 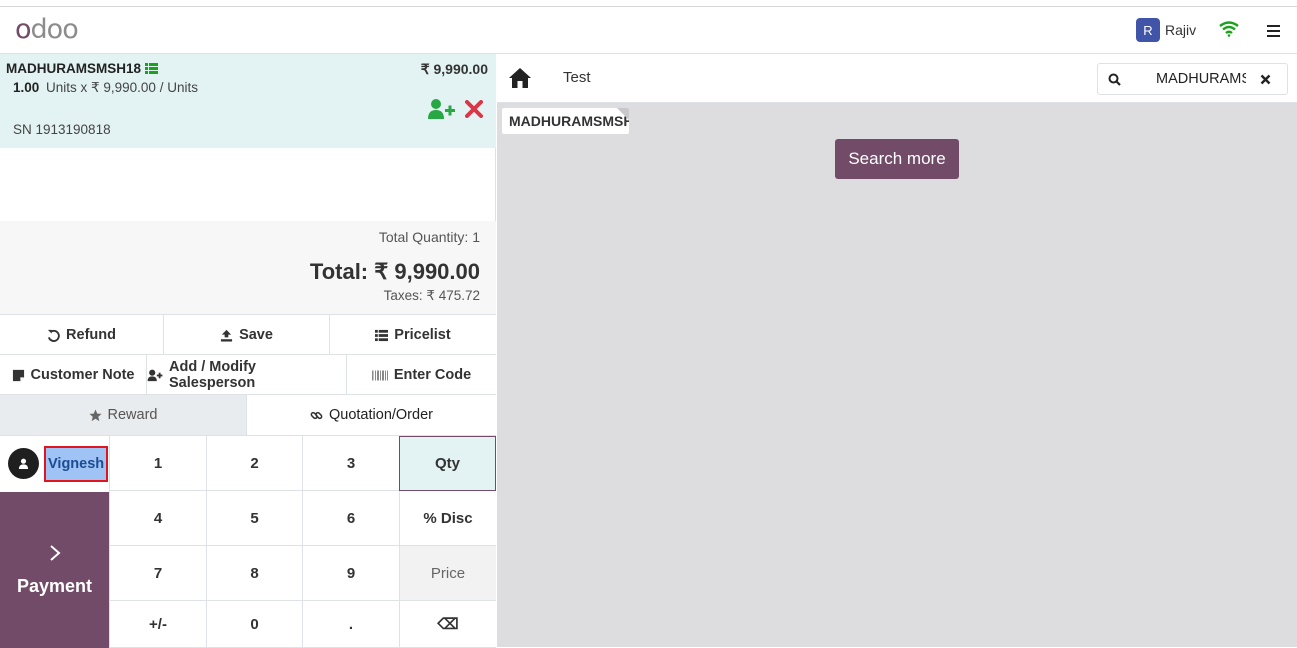 I want to click on control-row-1: Refund Save Pricelist, so click(x=248, y=334).